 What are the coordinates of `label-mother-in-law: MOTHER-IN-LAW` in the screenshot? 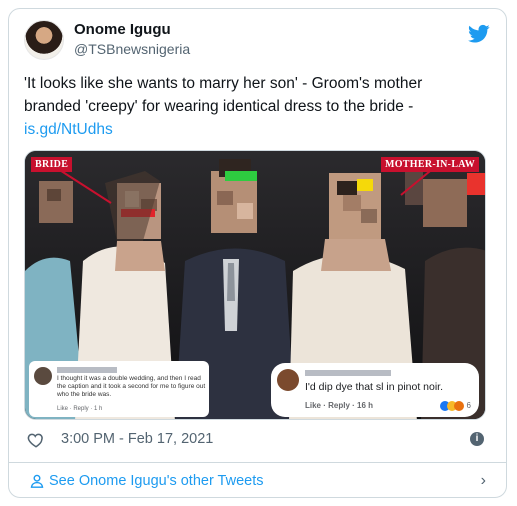 It's located at (429, 164).